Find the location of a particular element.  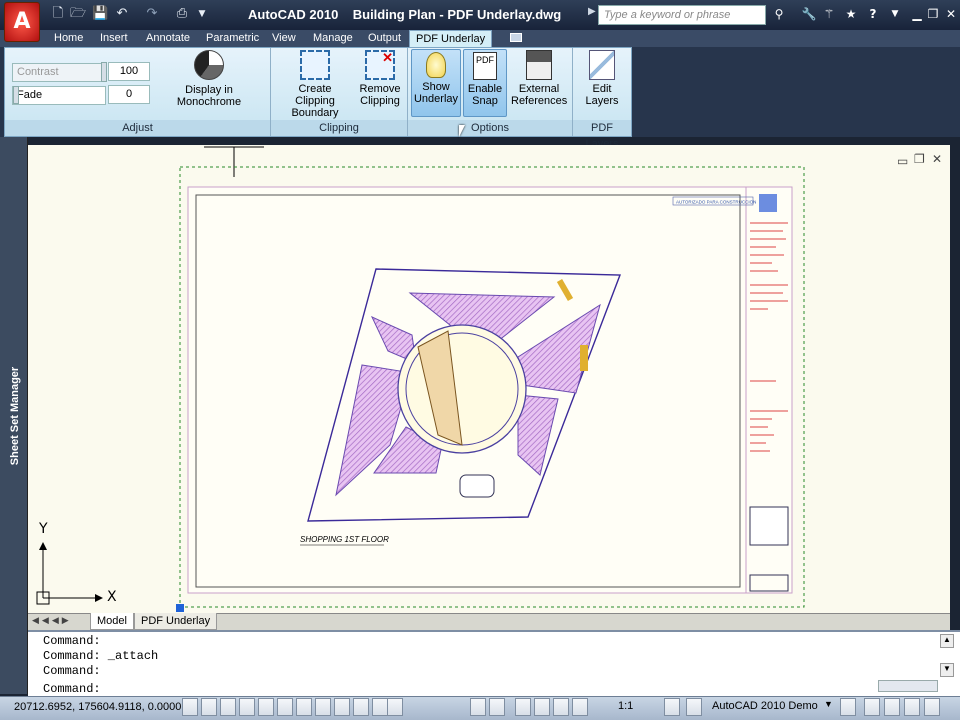

fade-value-input: 0 is located at coordinates (129, 94).